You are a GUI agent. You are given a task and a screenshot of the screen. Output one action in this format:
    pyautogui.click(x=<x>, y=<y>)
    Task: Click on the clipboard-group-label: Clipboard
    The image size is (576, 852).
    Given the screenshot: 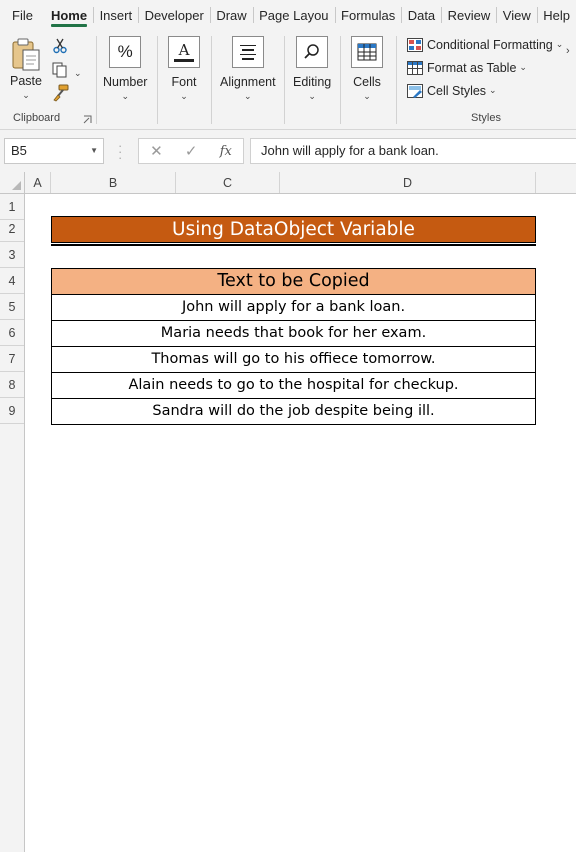 What is the action you would take?
    pyautogui.click(x=37, y=118)
    